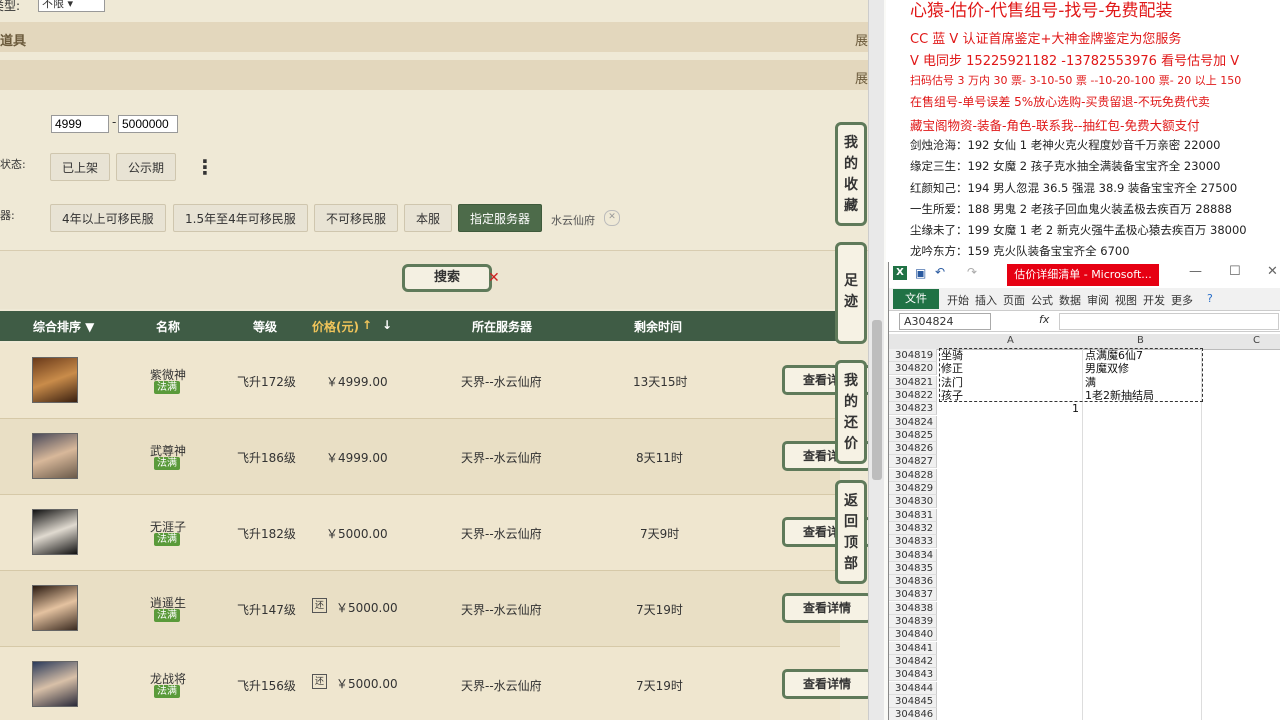 This screenshot has height=720, width=1280. What do you see at coordinates (266, 610) in the screenshot?
I see `row-level: 飞升147级` at bounding box center [266, 610].